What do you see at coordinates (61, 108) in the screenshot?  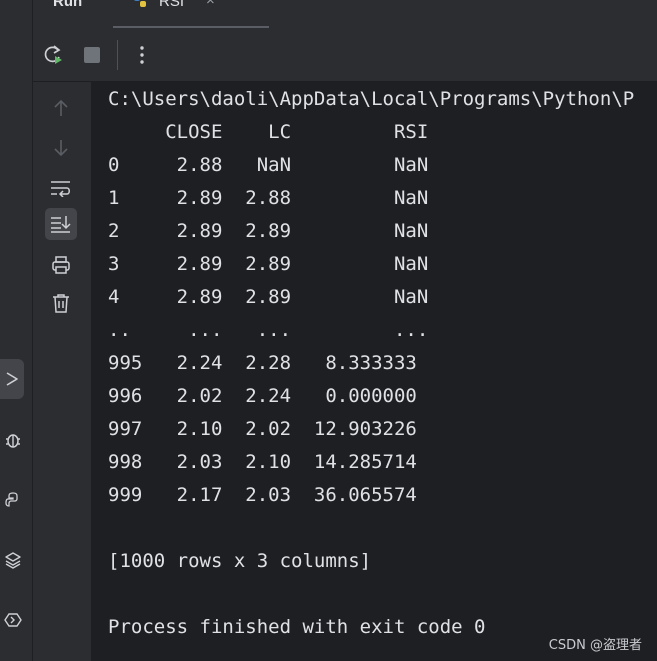 I see `arrow-up-icon` at bounding box center [61, 108].